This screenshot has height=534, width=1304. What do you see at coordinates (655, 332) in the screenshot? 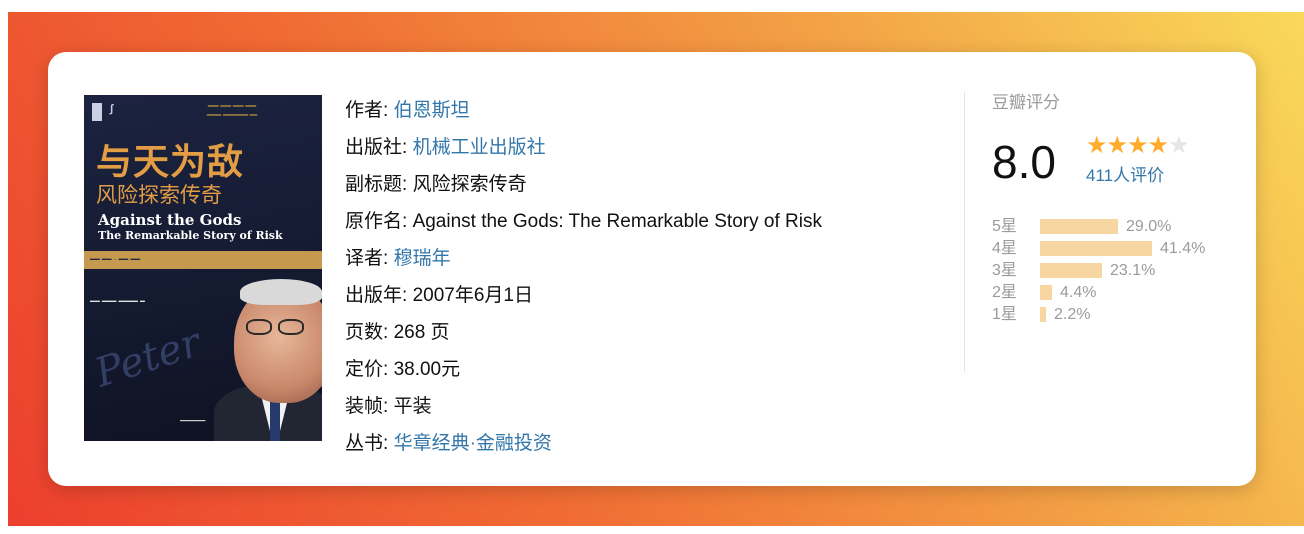
I see `detail-pages: 页数: 268 页` at bounding box center [655, 332].